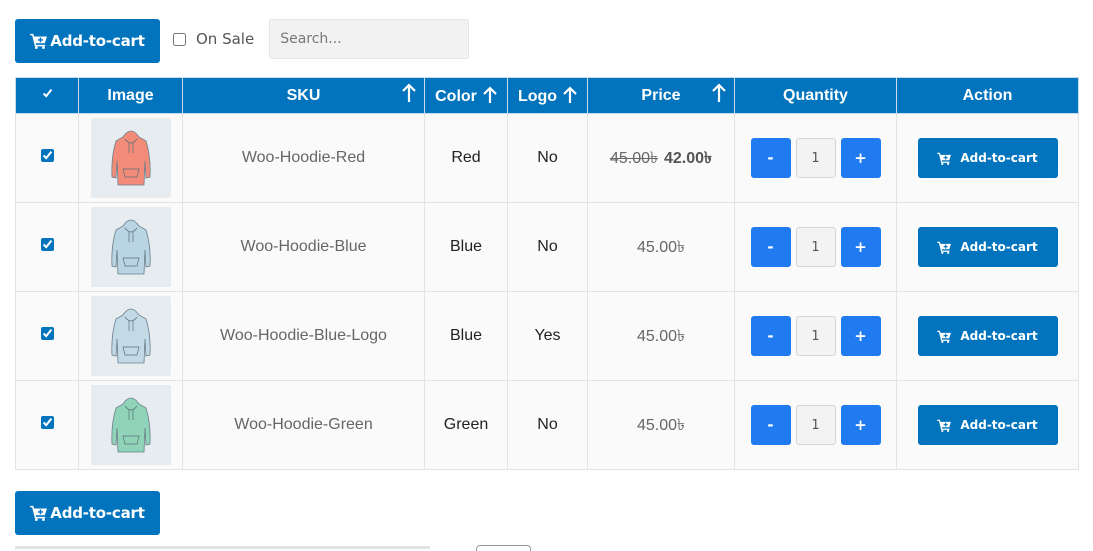 The width and height of the screenshot is (1093, 551). I want to click on search-input, so click(369, 39).